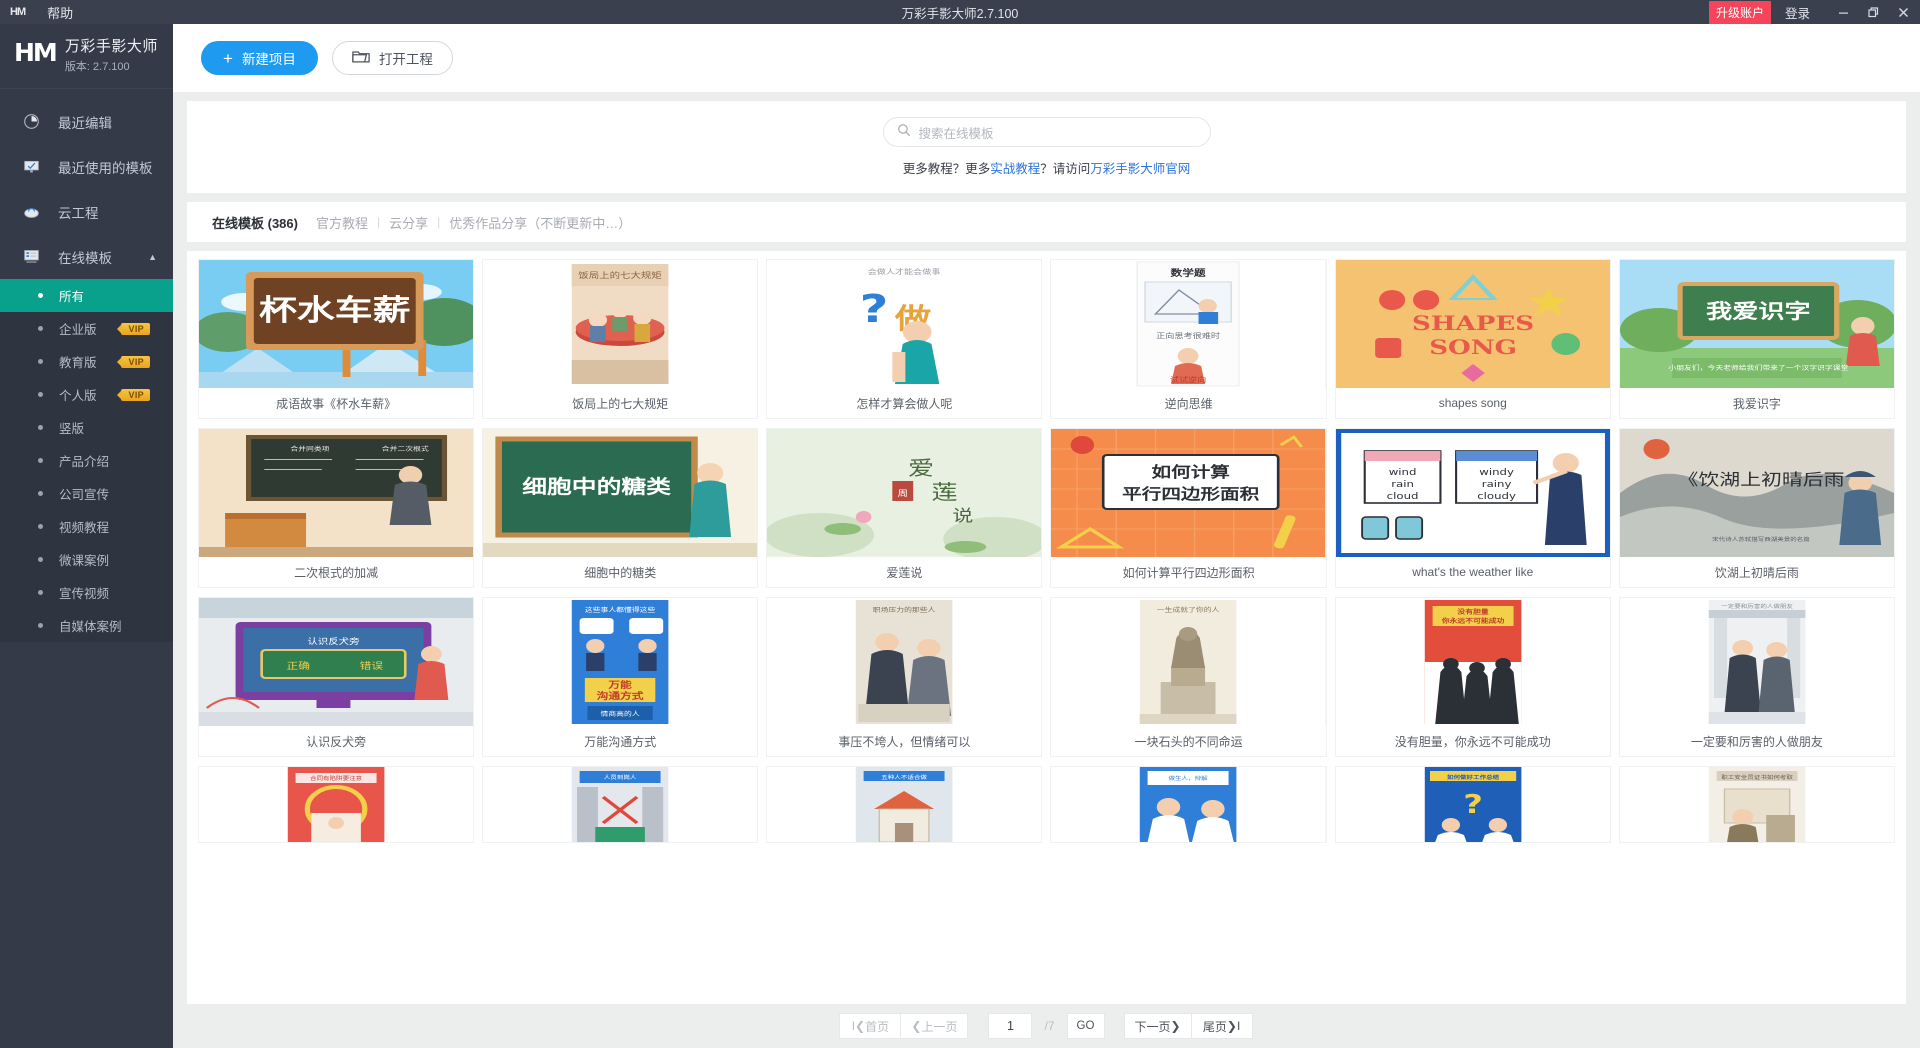 This screenshot has height=1048, width=1920. What do you see at coordinates (1472, 339) in the screenshot?
I see `template-card: SHAPES SONG shapes song` at bounding box center [1472, 339].